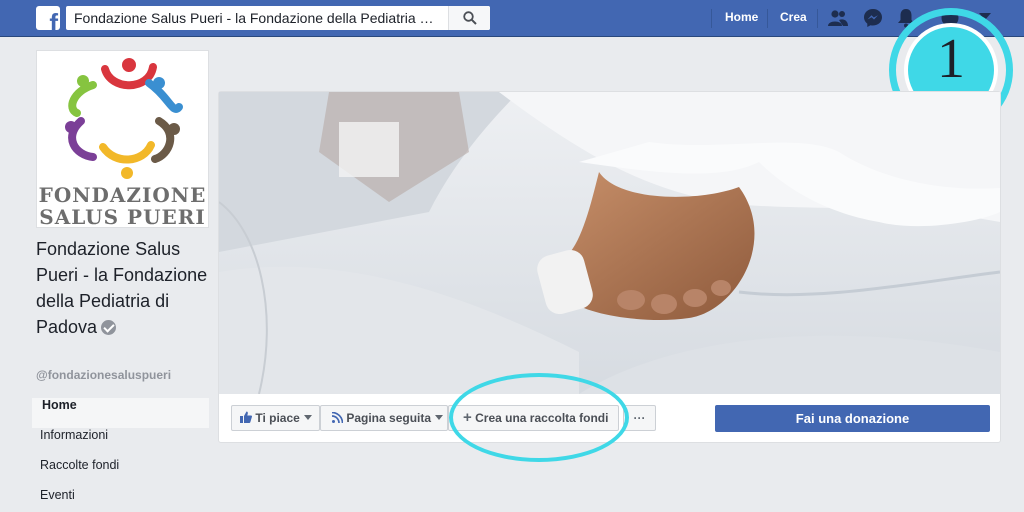 The image size is (1024, 512). I want to click on page-handle: @fondazionesaluspueri, so click(103, 375).